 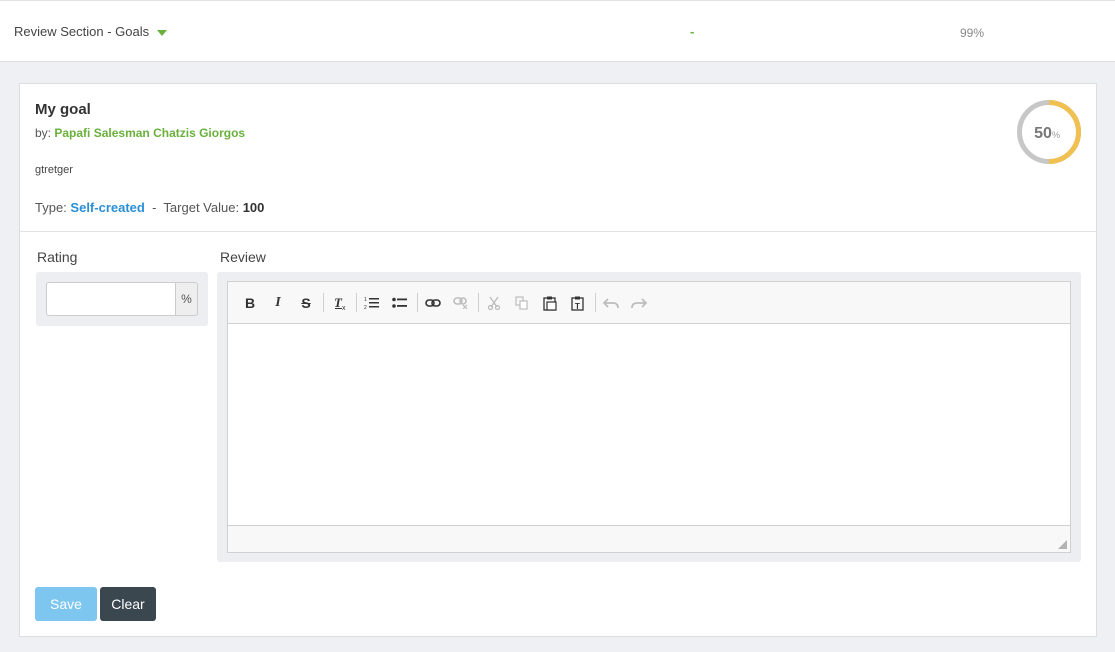 I want to click on goal-title: My goal, so click(x=63, y=109).